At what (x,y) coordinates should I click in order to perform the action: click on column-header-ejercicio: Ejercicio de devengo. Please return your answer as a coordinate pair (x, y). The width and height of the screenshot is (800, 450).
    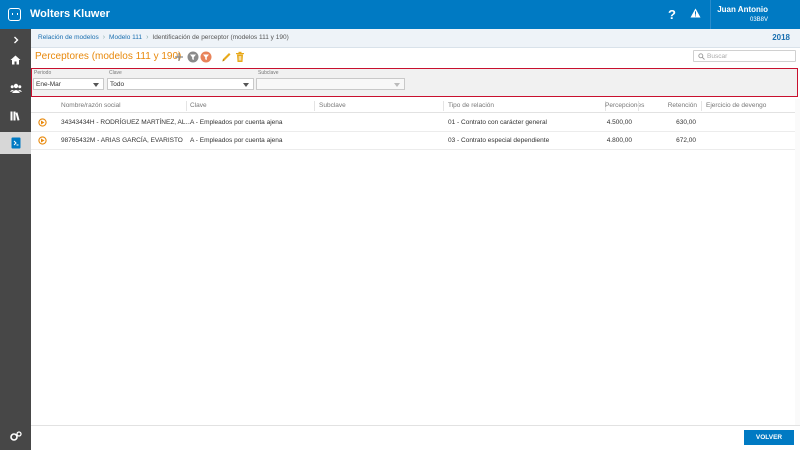
    Looking at the image, I should click on (736, 105).